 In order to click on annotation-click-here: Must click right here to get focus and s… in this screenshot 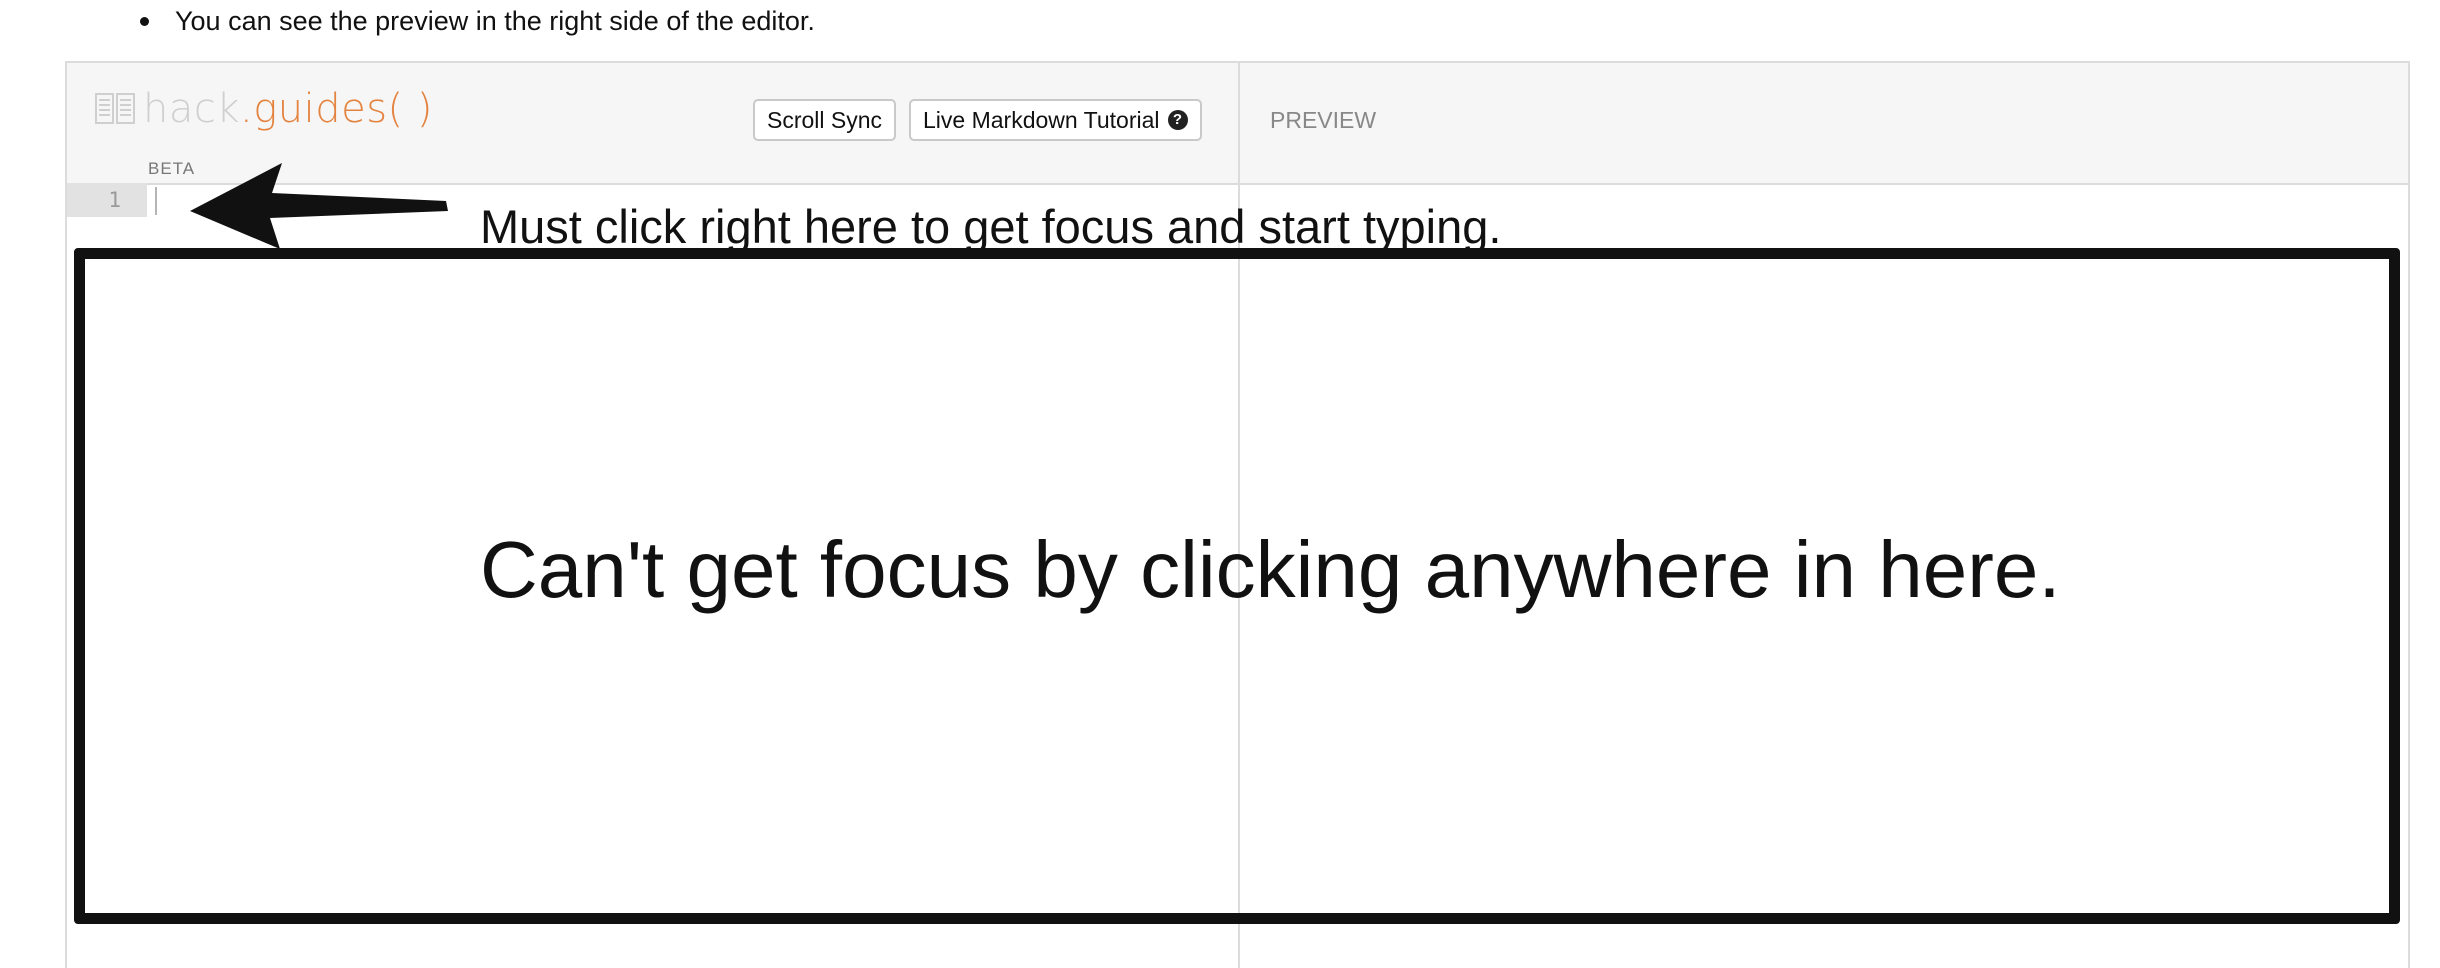, I will do `click(991, 226)`.